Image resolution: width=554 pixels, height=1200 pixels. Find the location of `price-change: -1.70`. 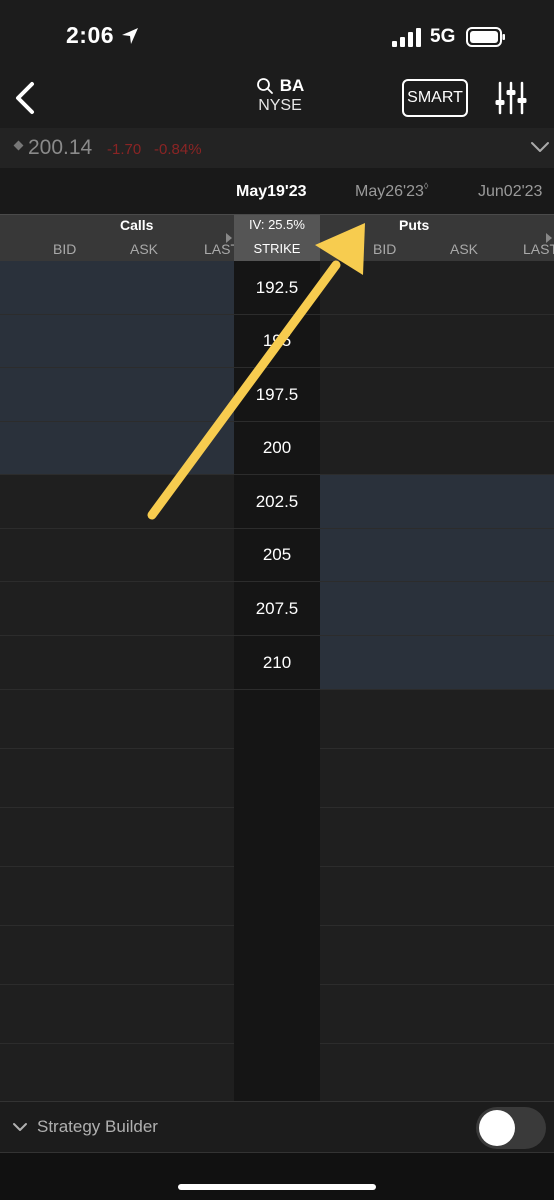

price-change: -1.70 is located at coordinates (124, 149).